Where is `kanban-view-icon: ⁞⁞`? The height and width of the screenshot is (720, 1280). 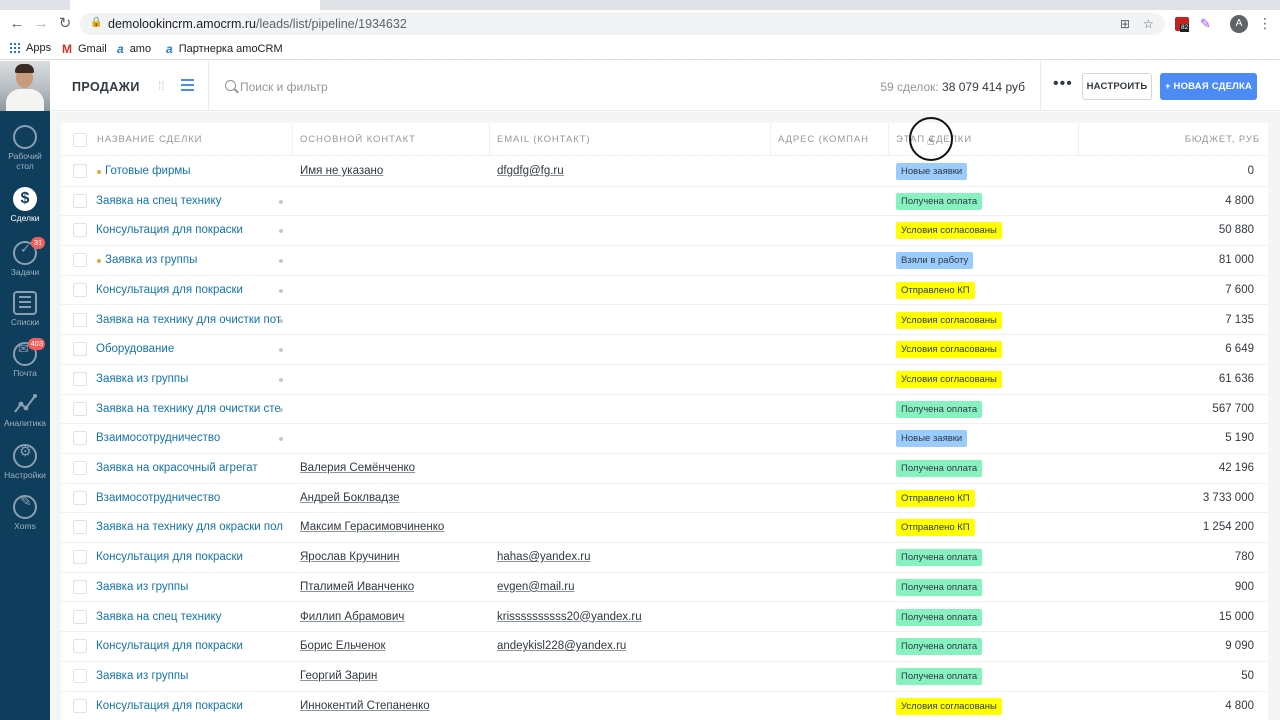 kanban-view-icon: ⁞⁞ is located at coordinates (164, 86).